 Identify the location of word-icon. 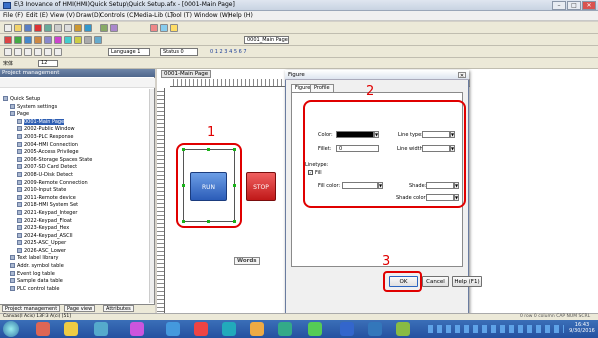
(347, 329).